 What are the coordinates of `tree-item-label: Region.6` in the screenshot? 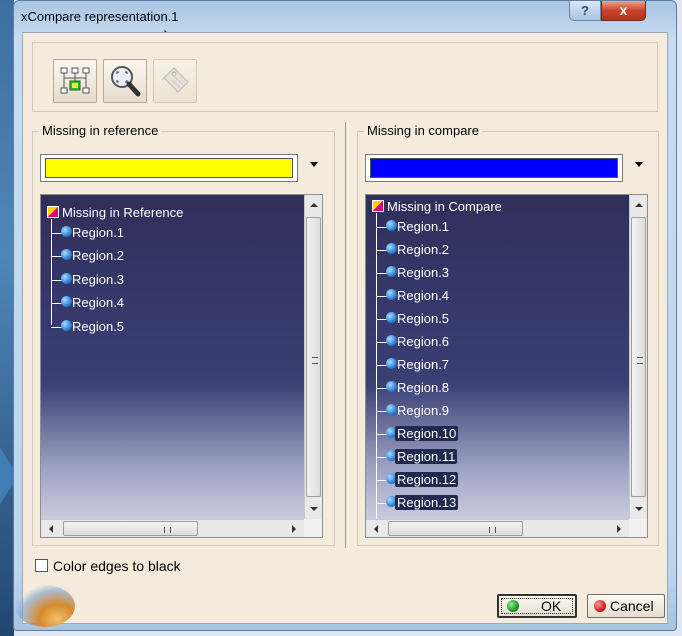 It's located at (423, 341).